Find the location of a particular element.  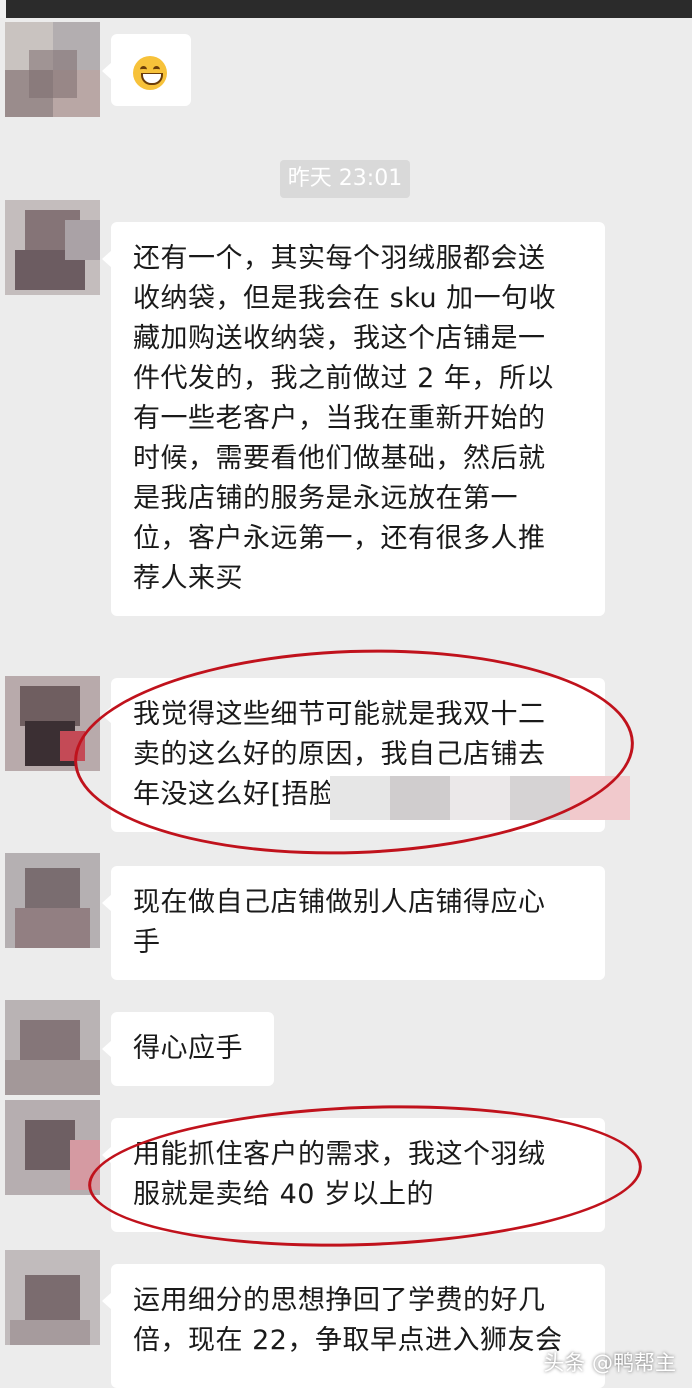

message-bubble: 得心应手 is located at coordinates (188, 1049).